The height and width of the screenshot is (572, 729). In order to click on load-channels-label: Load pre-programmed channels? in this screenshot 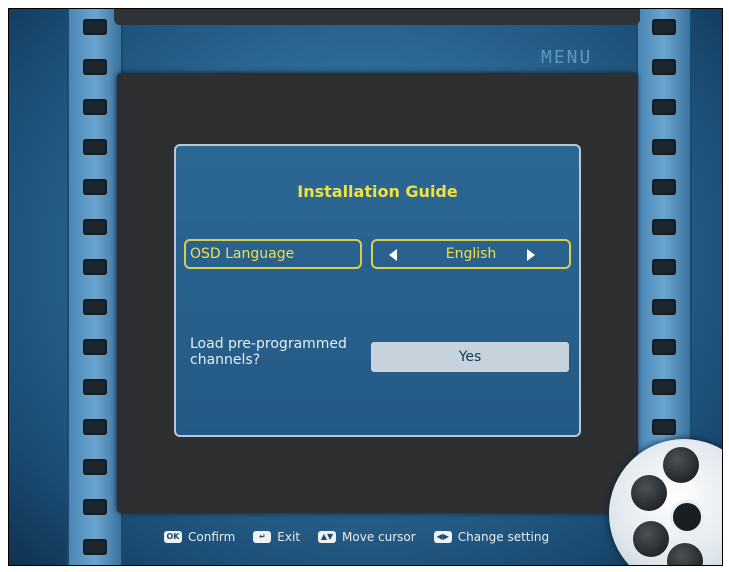, I will do `click(275, 352)`.